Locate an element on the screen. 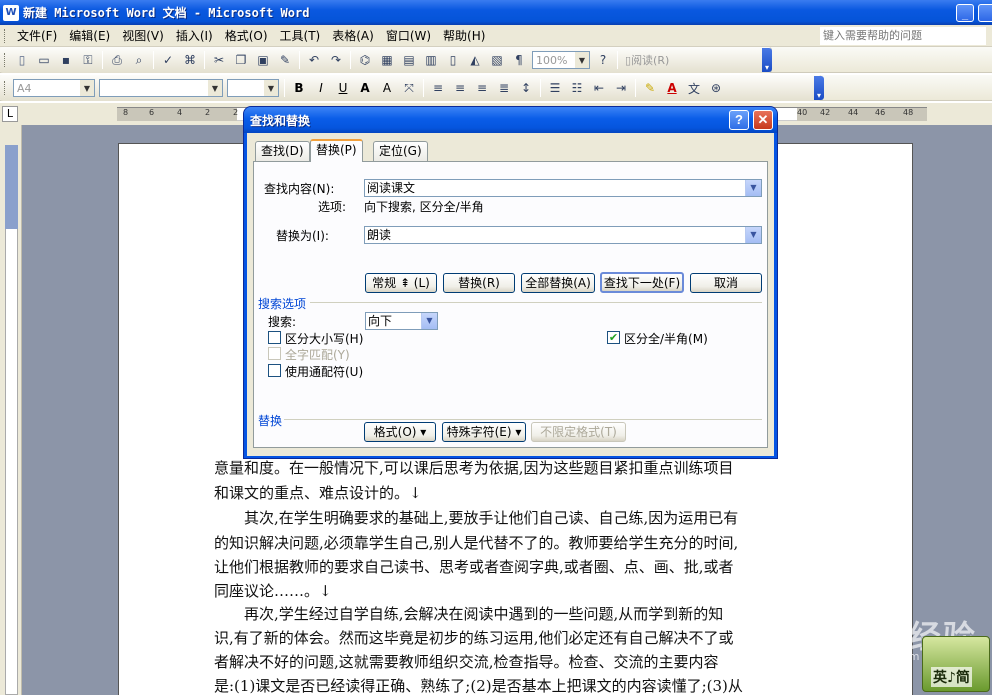 The image size is (992, 695). menu-tools: 工具(T) is located at coordinates (300, 36).